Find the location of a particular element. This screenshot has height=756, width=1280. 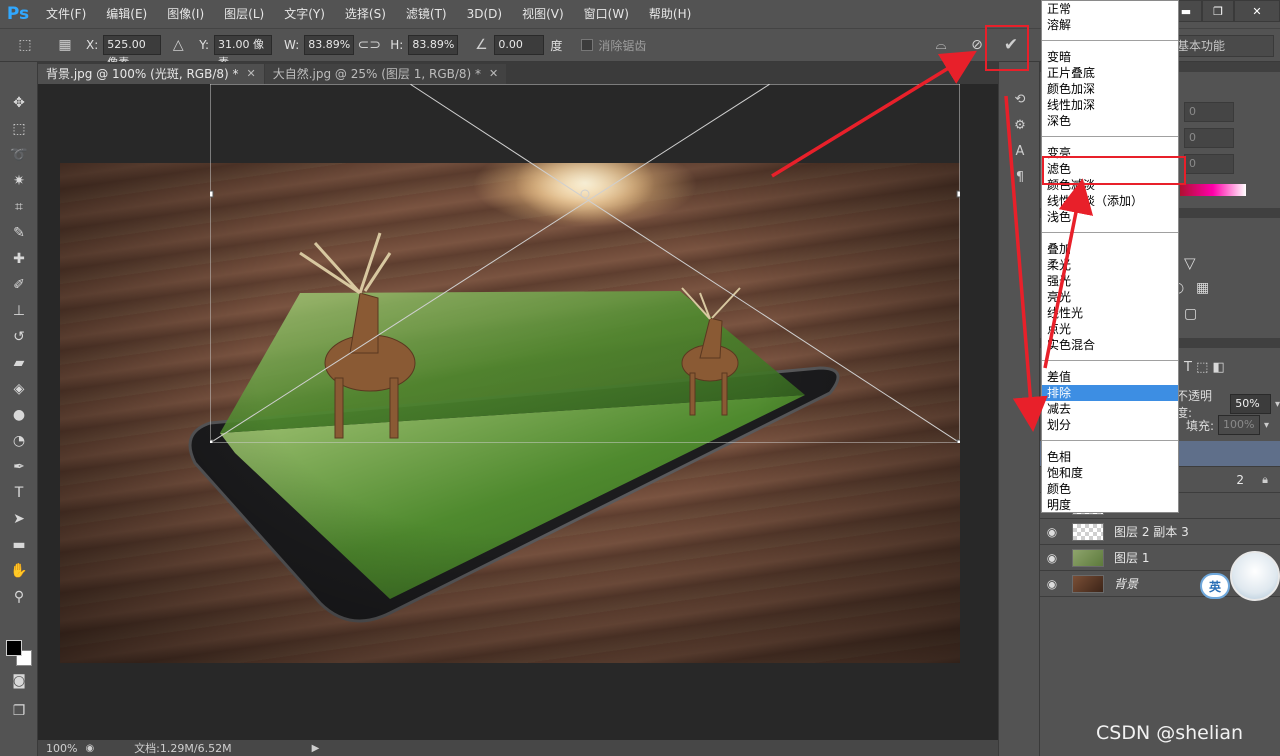

ime-indicator: 英 is located at coordinates (1215, 586).